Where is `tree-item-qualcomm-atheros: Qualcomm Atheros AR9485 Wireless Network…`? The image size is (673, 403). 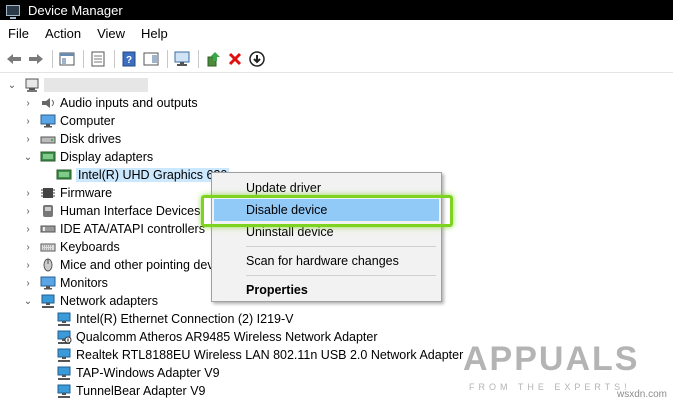
tree-item-qualcomm-atheros: Qualcomm Atheros AR9485 Wireless Network… is located at coordinates (209, 337).